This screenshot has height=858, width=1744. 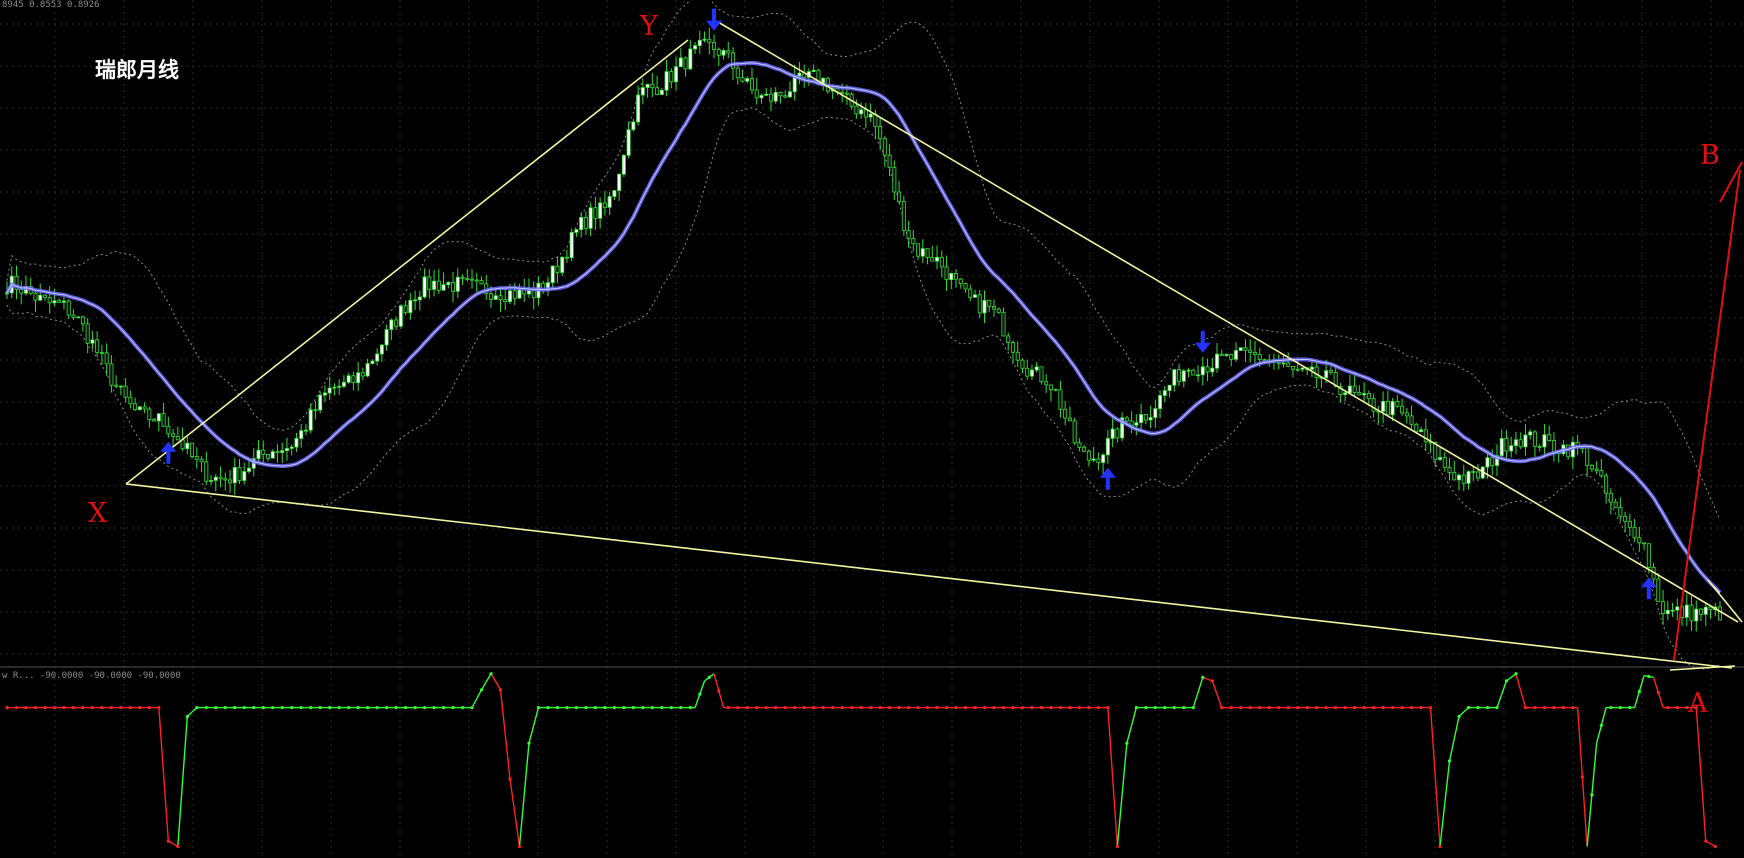 What do you see at coordinates (137, 70) in the screenshot?
I see `chart-title: 瑞郎月线` at bounding box center [137, 70].